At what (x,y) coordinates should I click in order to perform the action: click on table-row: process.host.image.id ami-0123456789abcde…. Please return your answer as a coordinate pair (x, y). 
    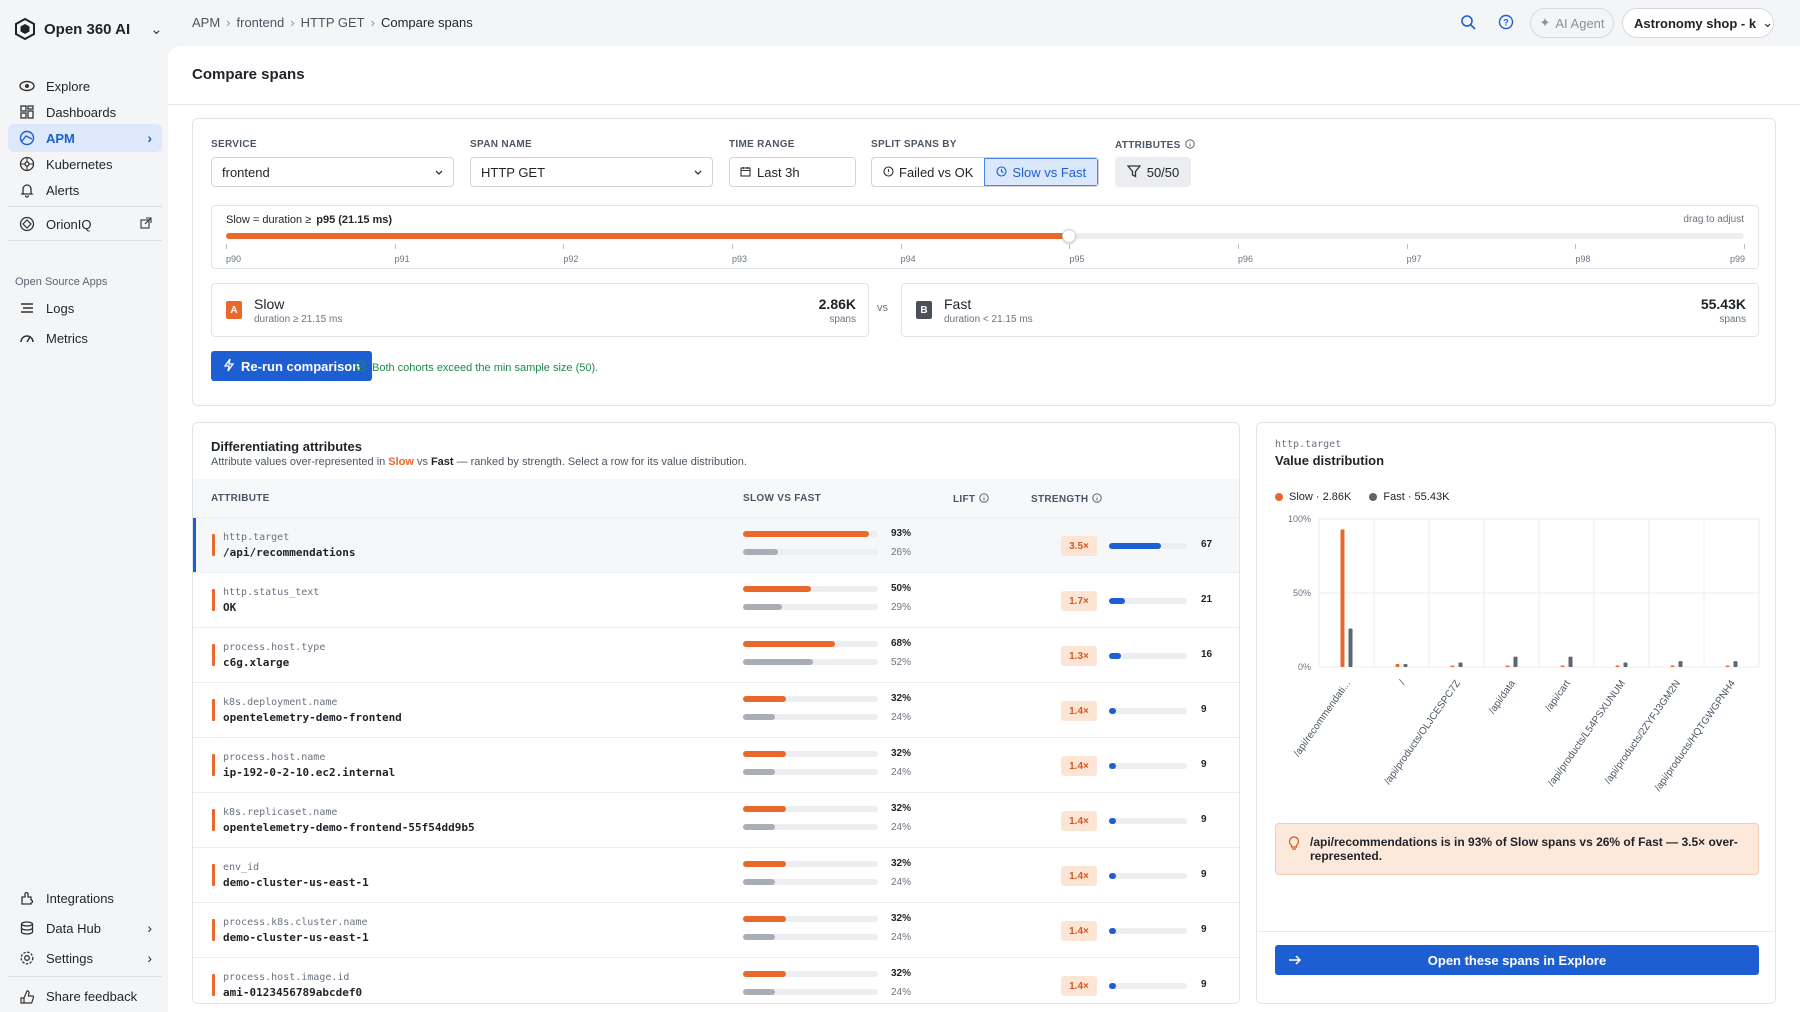
    Looking at the image, I should click on (716, 980).